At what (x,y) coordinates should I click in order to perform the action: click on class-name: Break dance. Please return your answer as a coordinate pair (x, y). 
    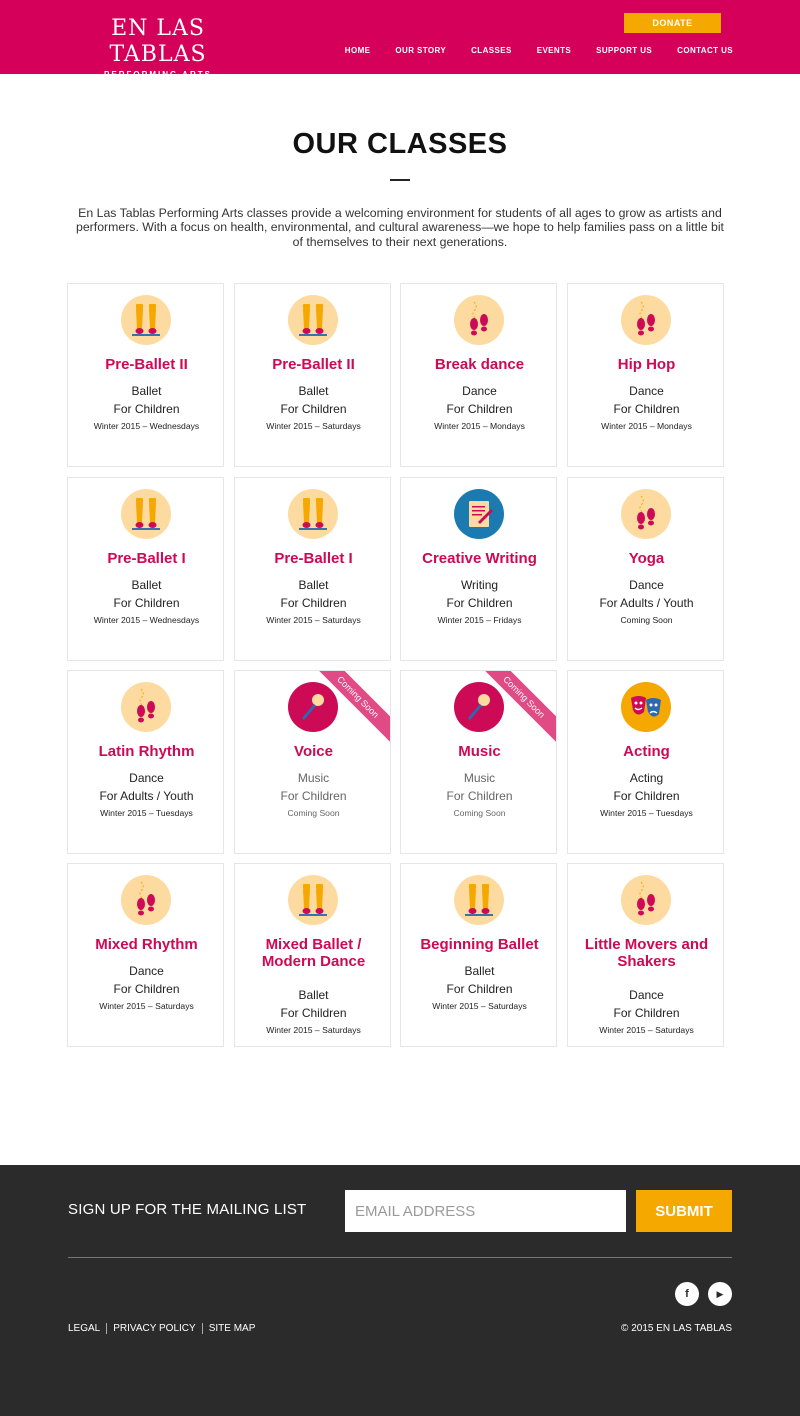
    Looking at the image, I should click on (479, 364).